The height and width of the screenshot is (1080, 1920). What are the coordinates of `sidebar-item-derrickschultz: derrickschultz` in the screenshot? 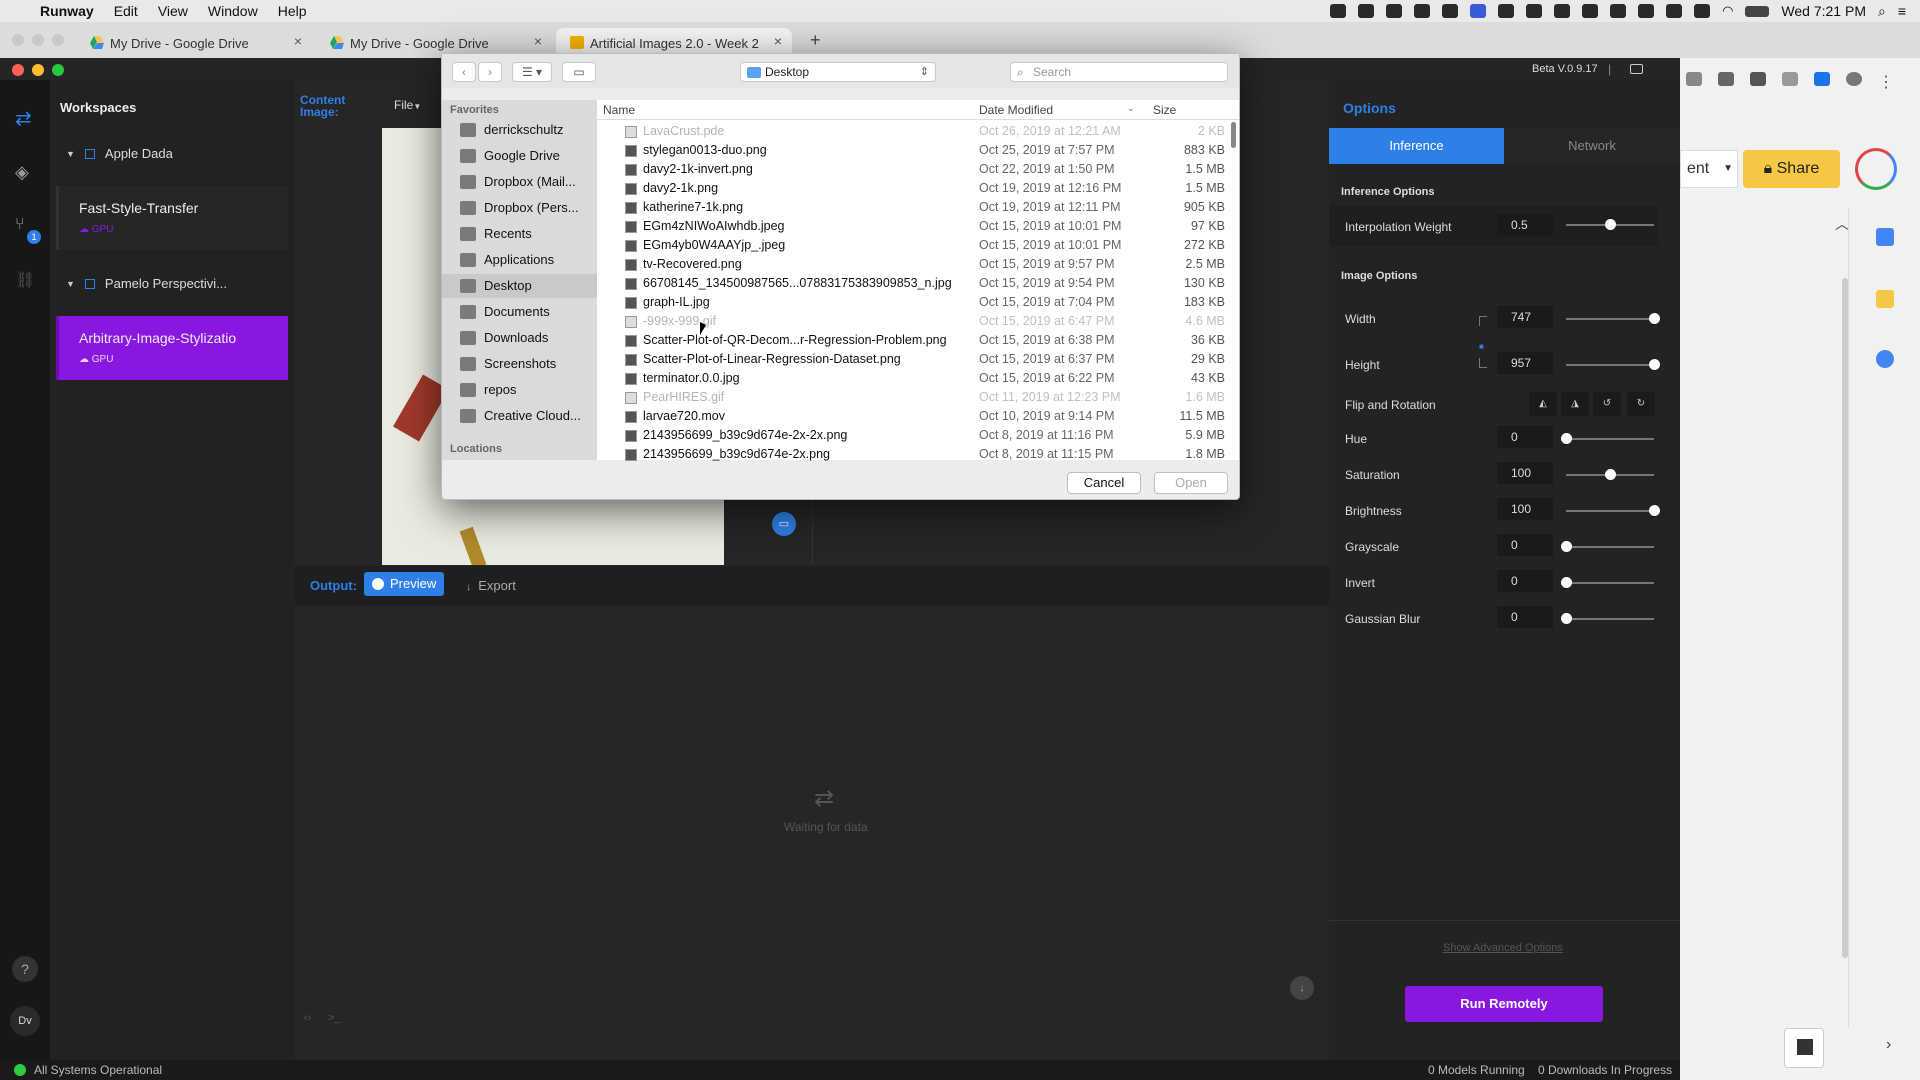 It's located at (519, 130).